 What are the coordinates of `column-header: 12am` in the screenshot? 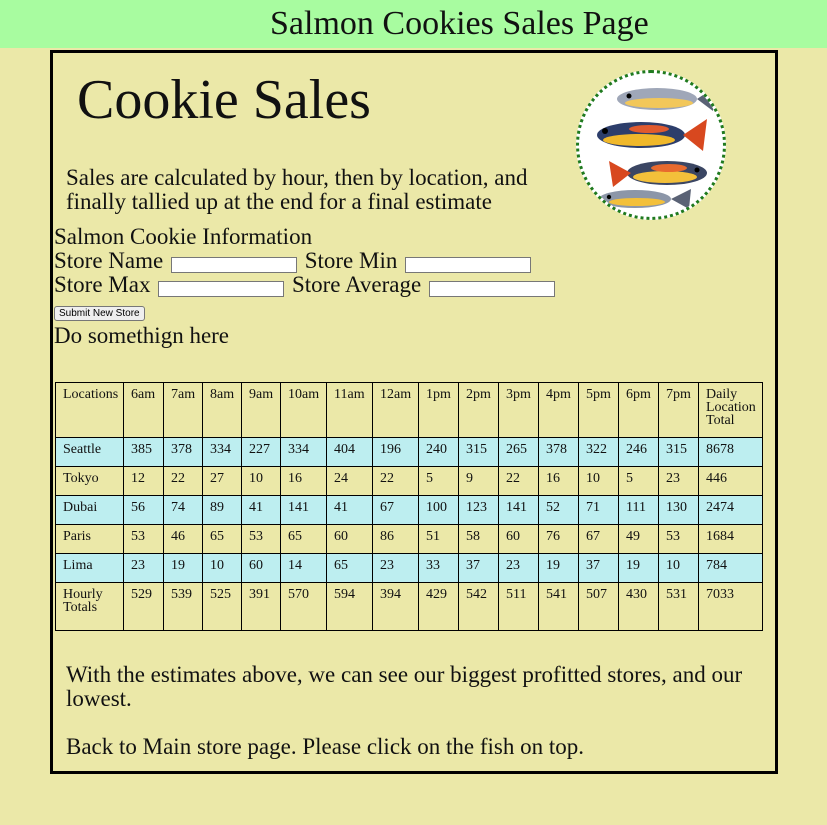 It's located at (395, 410).